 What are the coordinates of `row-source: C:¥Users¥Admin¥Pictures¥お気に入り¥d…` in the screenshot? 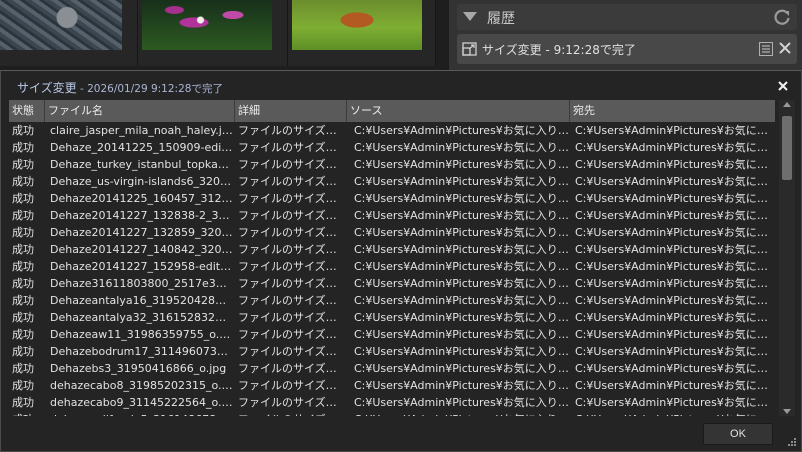 It's located at (461, 130).